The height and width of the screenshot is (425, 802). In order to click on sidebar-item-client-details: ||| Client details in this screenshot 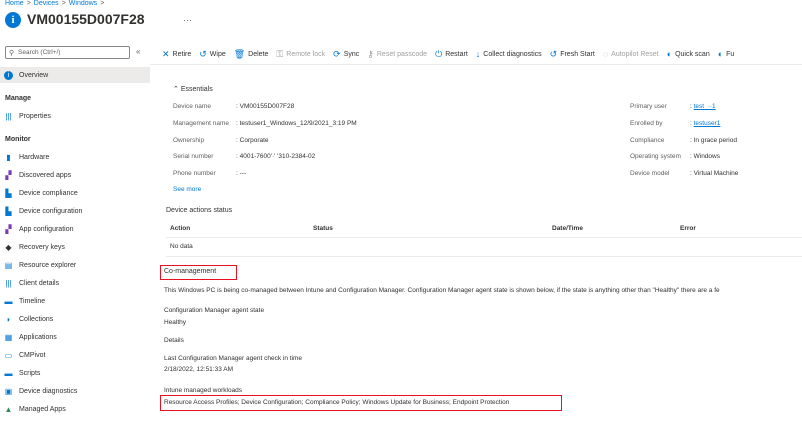, I will do `click(75, 283)`.